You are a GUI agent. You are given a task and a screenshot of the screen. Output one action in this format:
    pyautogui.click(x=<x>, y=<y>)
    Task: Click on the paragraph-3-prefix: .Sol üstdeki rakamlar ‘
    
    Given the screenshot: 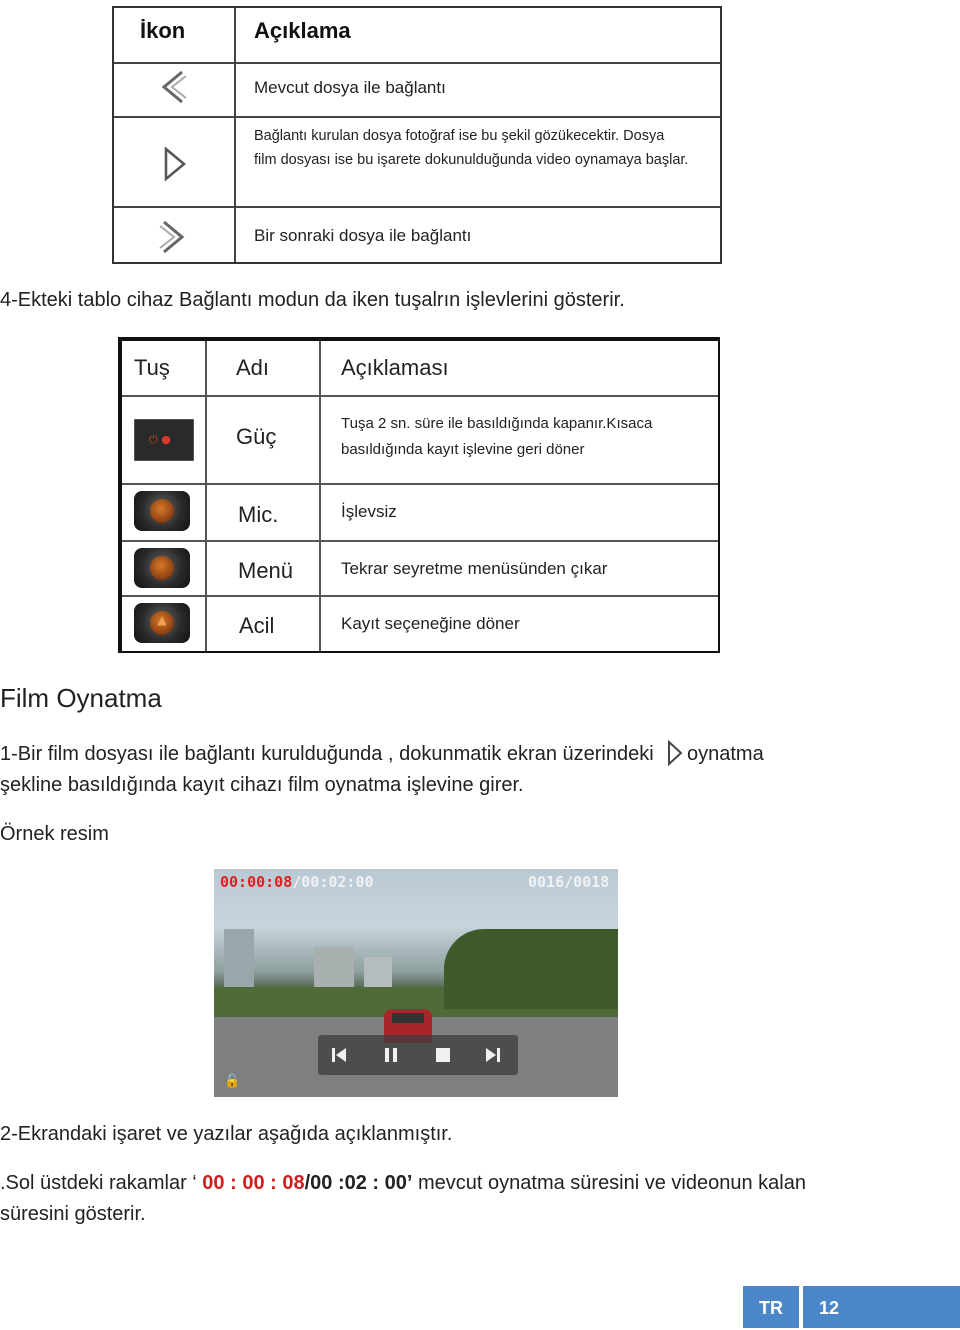 What is the action you would take?
    pyautogui.click(x=101, y=1183)
    